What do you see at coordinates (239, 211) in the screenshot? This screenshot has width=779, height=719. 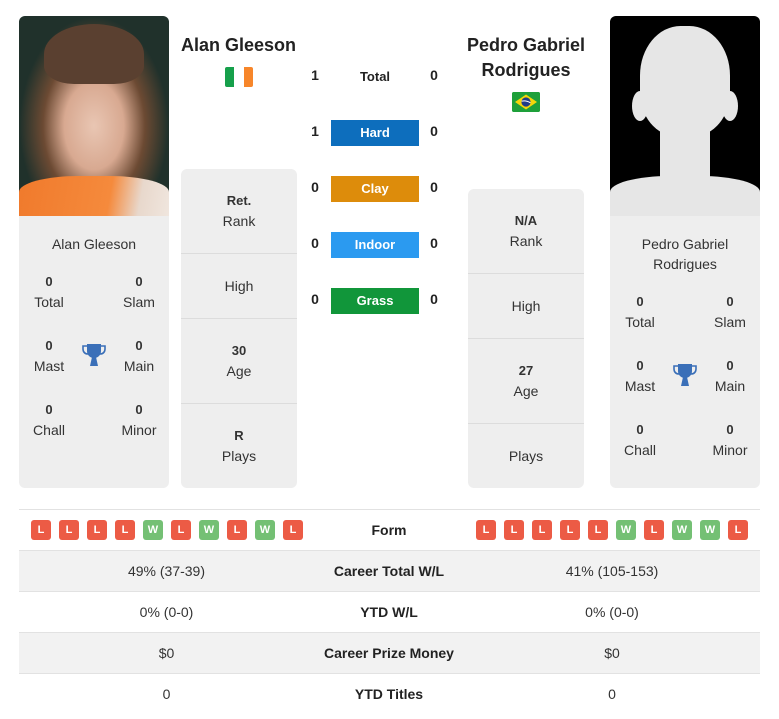 I see `player1-rank: Ret. Rank` at bounding box center [239, 211].